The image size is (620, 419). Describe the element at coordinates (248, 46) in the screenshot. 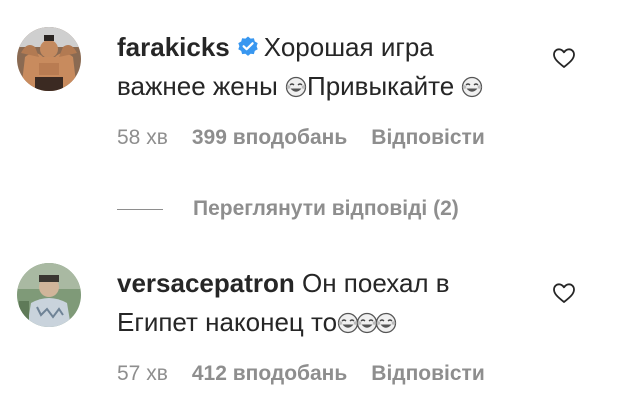

I see `verified-badge-icon` at that location.